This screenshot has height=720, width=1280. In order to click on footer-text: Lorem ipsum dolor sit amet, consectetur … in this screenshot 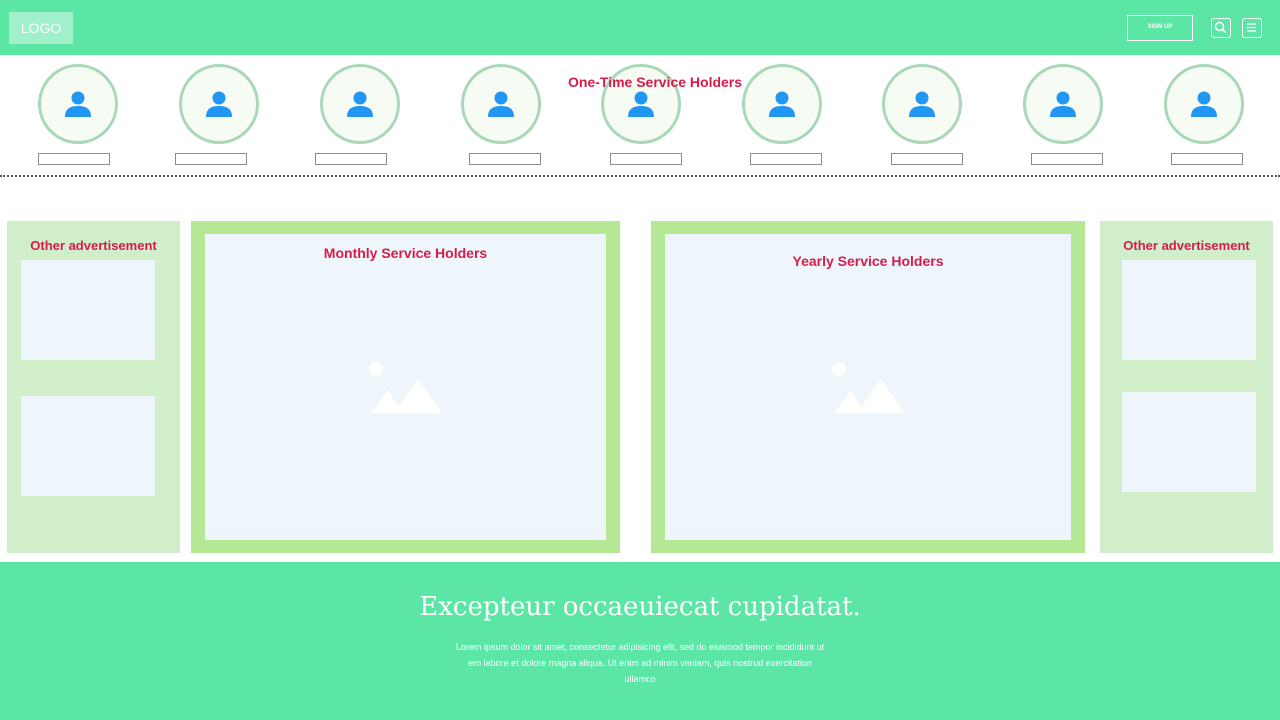, I will do `click(640, 663)`.